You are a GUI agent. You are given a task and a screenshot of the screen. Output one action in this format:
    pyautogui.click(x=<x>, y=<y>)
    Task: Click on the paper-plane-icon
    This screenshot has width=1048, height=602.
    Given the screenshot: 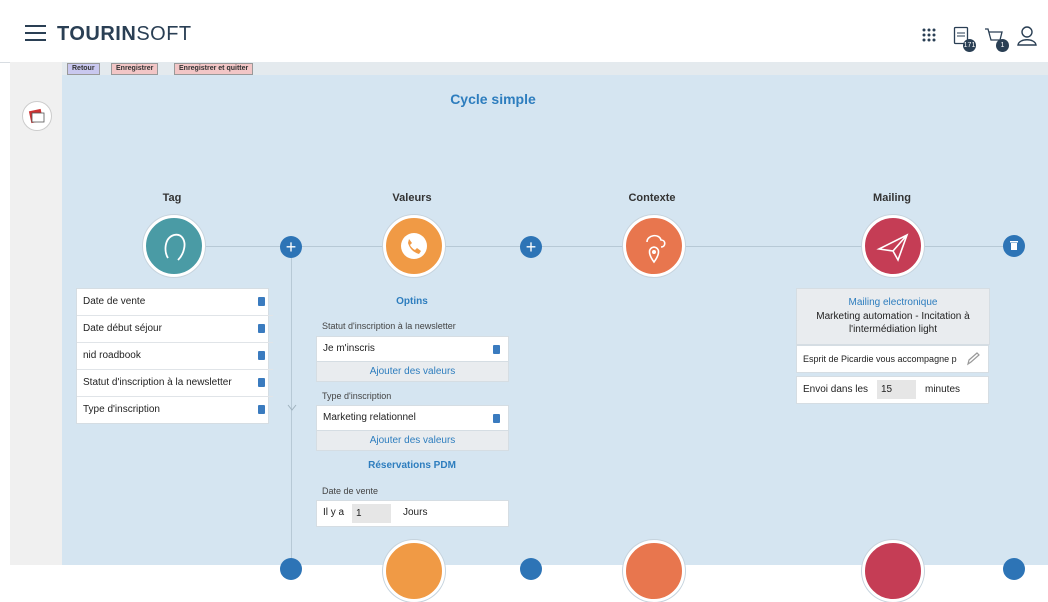 What is the action you would take?
    pyautogui.click(x=892, y=247)
    